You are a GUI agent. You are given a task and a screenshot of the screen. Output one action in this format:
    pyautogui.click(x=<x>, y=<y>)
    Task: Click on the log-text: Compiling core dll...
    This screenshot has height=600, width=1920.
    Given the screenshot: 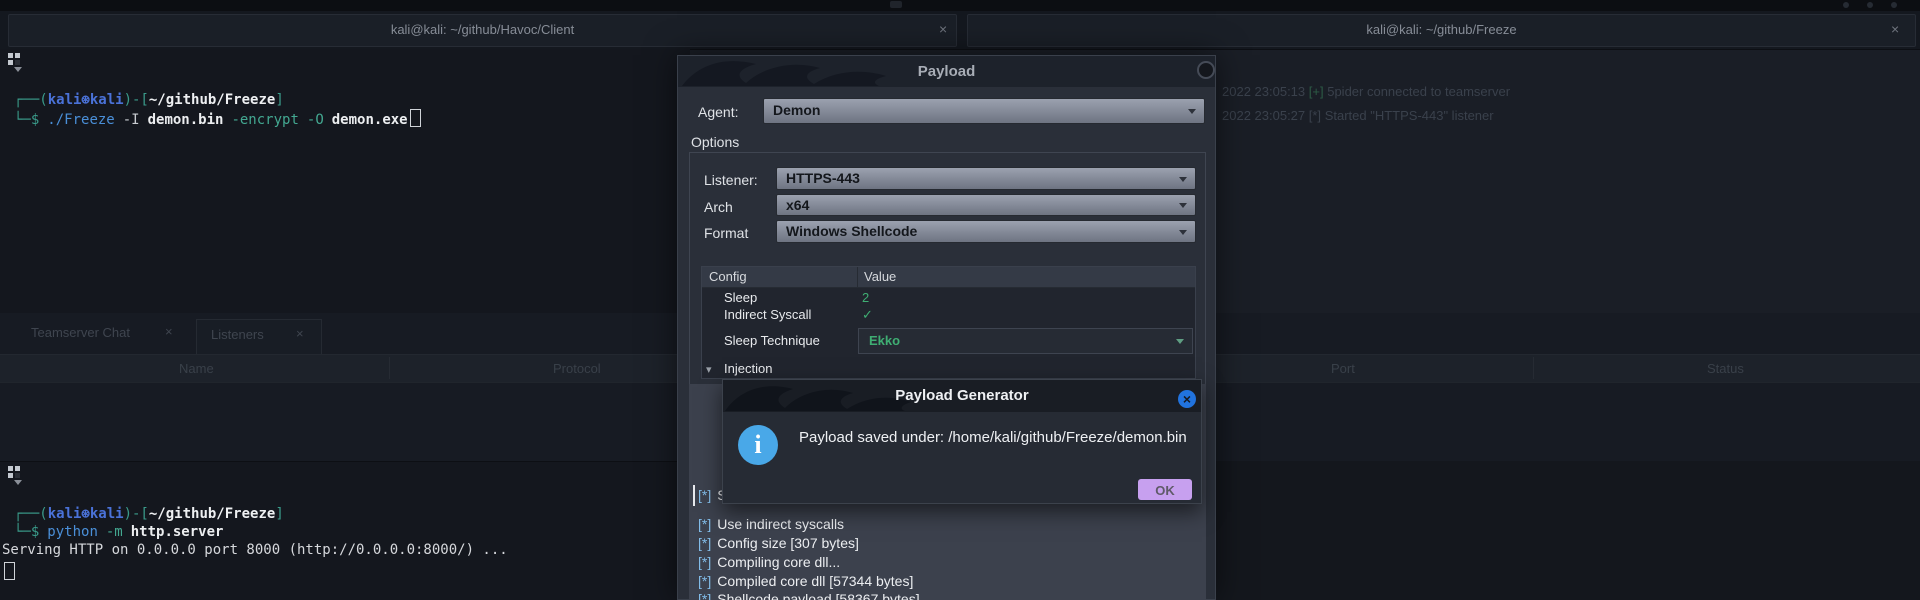 What is the action you would take?
    pyautogui.click(x=779, y=562)
    